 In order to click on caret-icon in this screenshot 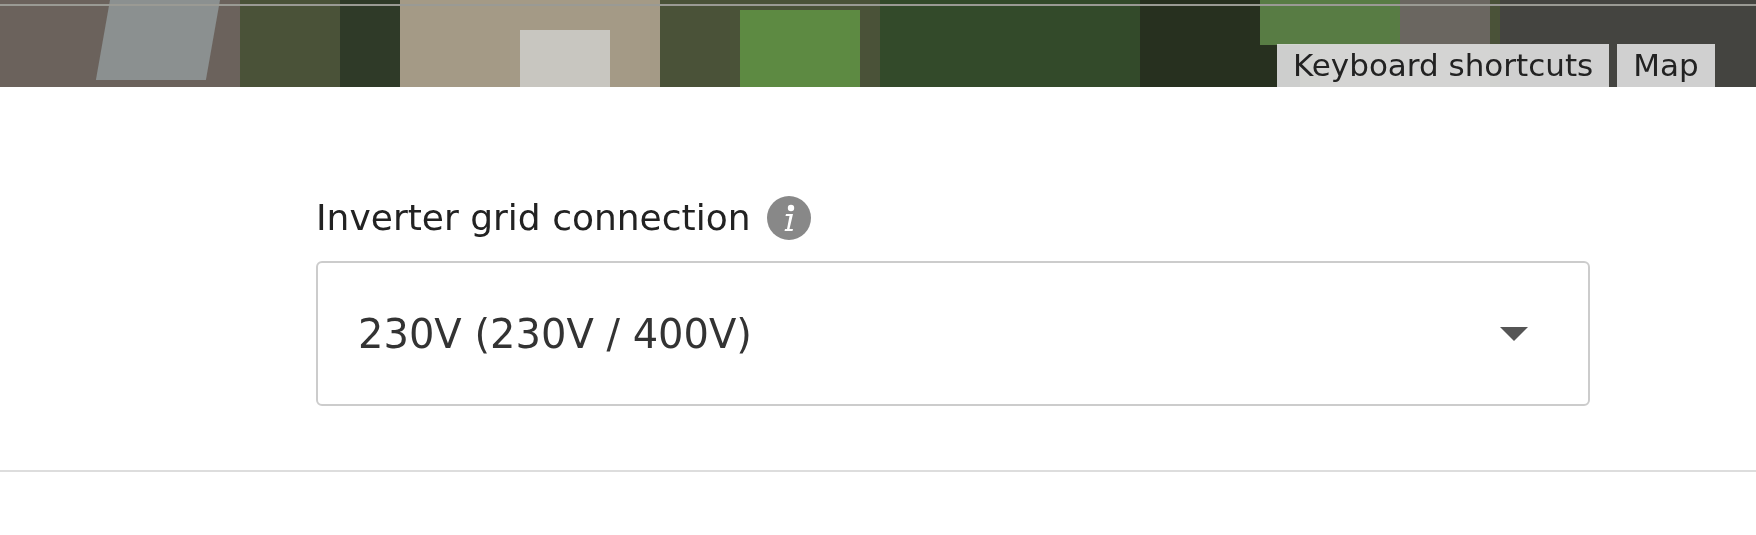, I will do `click(1514, 333)`.